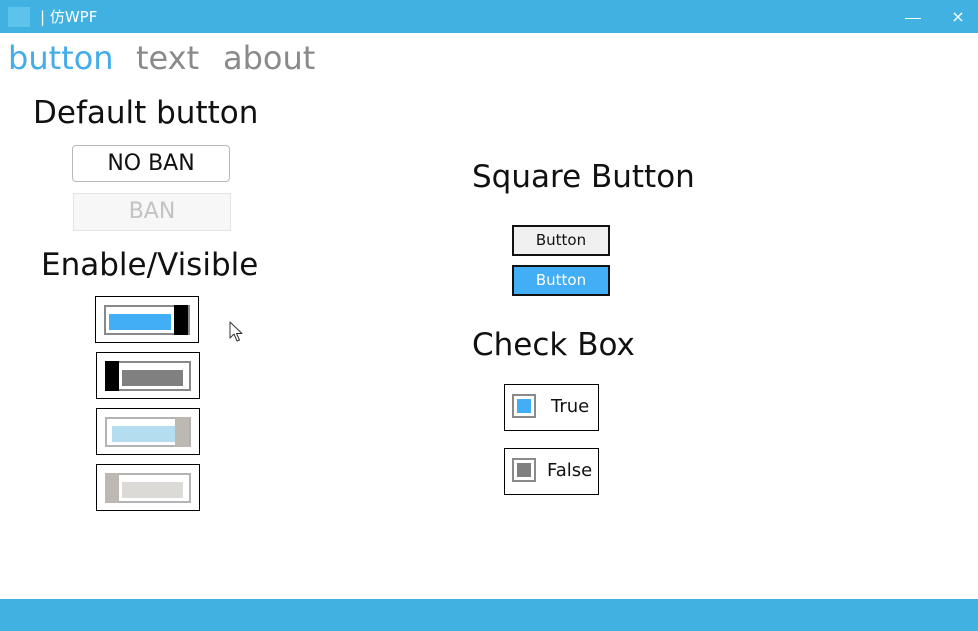  What do you see at coordinates (150, 265) in the screenshot?
I see `enable-visible-heading: Enable/Visible` at bounding box center [150, 265].